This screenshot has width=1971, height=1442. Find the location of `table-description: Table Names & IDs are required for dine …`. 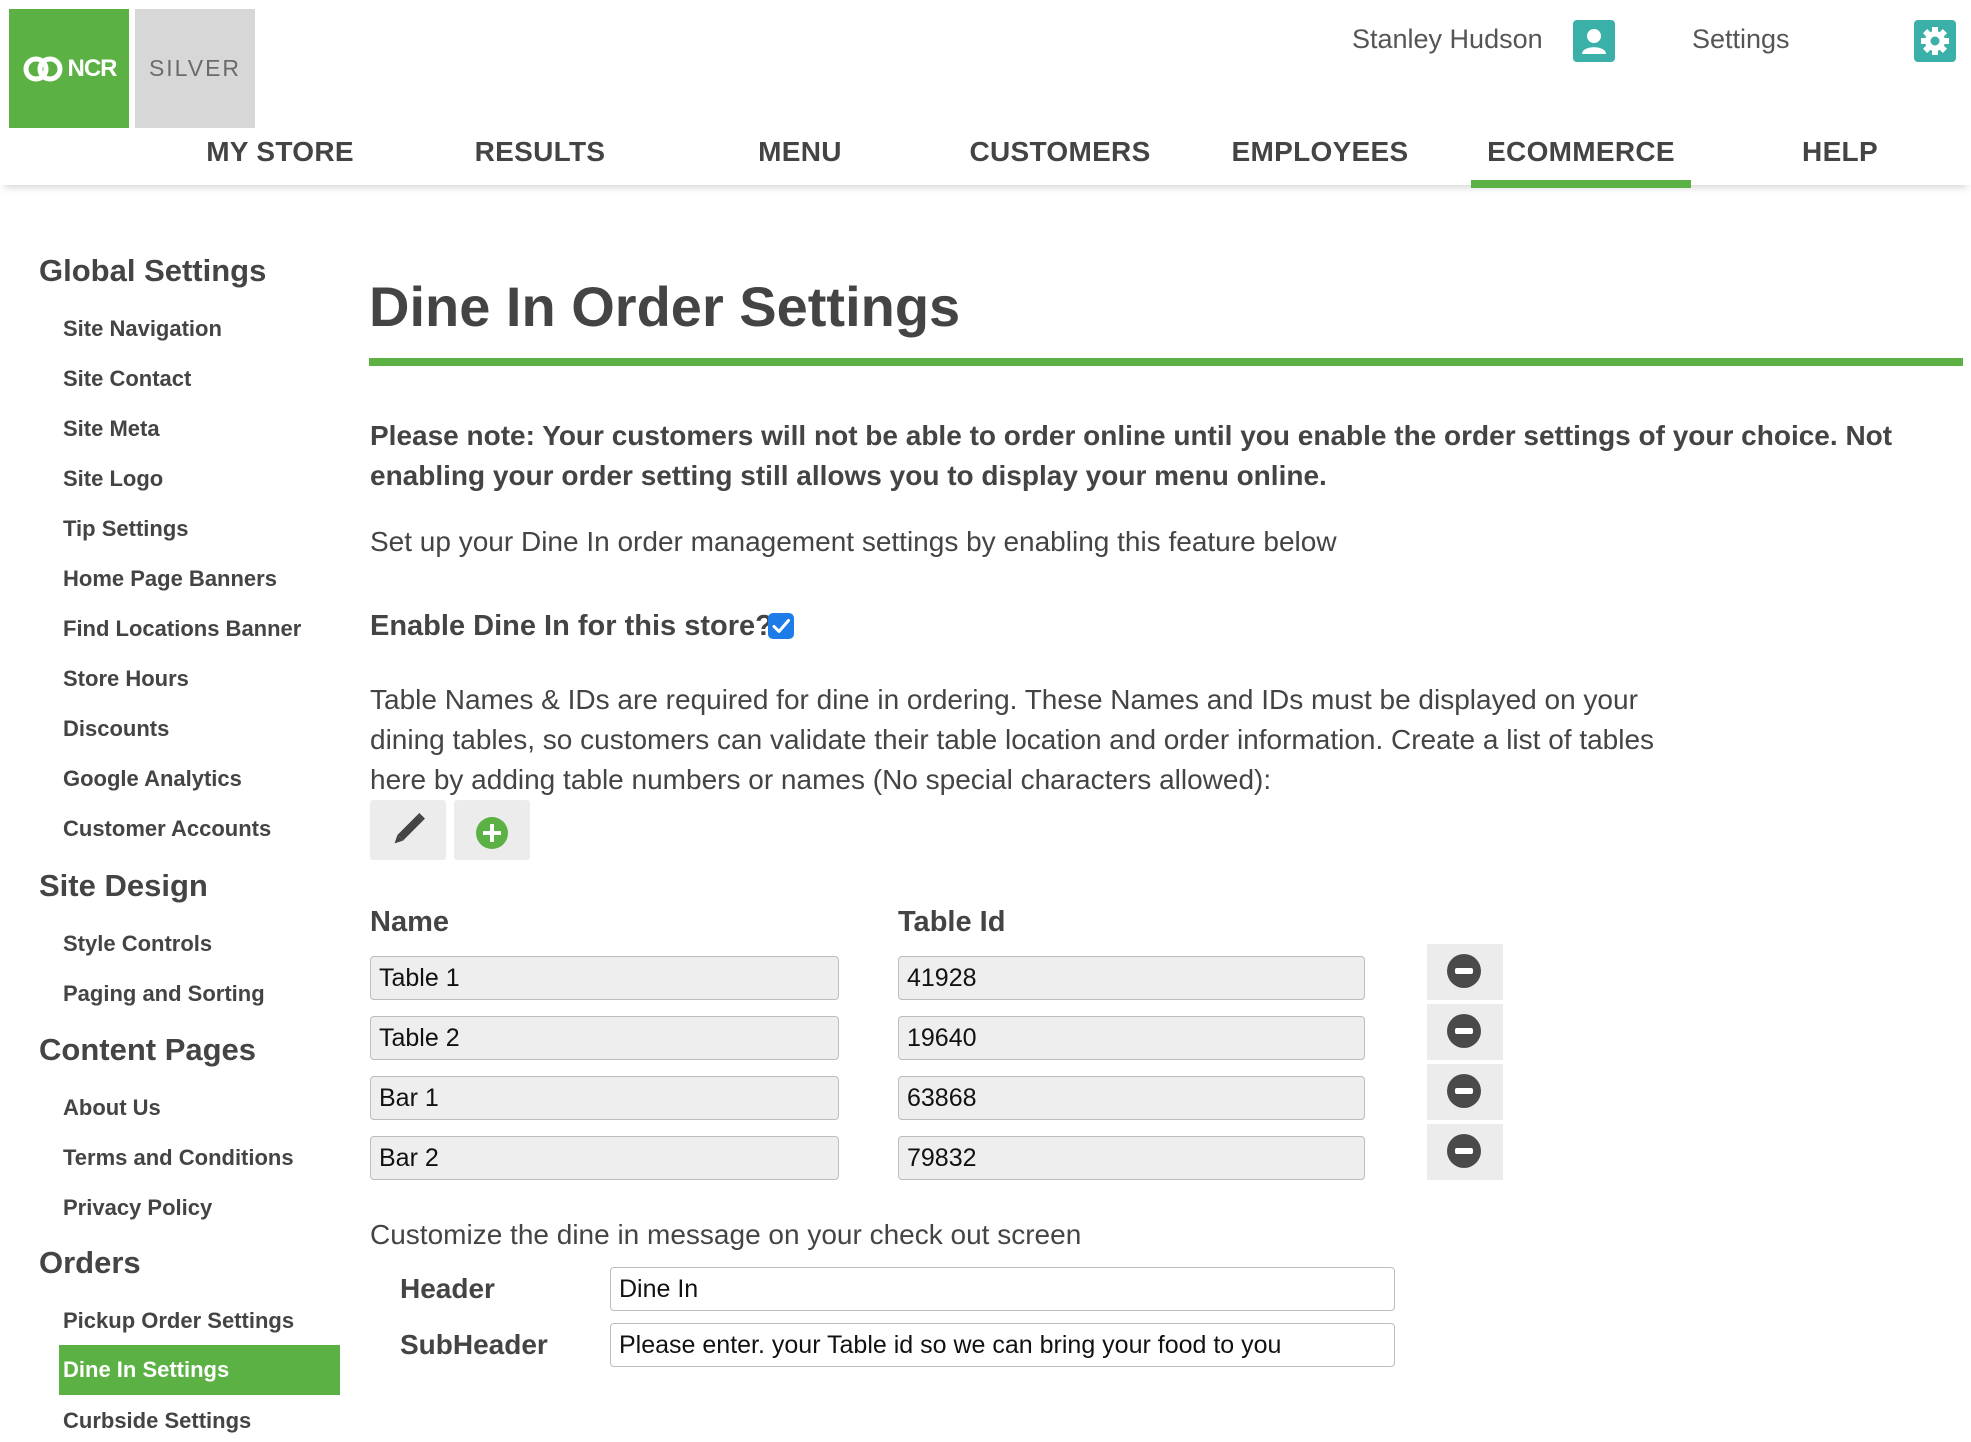

table-description: Table Names & IDs are required for dine … is located at coordinates (1012, 739).